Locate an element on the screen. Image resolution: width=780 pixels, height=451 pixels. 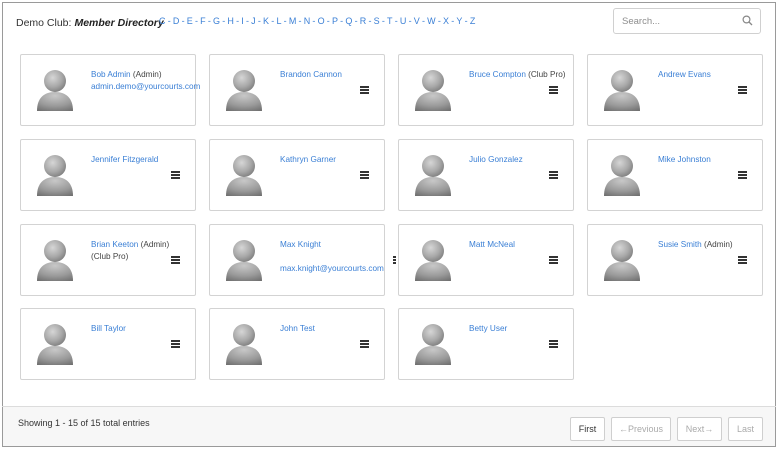
member-name: Mike Johnston is located at coordinates (684, 159).